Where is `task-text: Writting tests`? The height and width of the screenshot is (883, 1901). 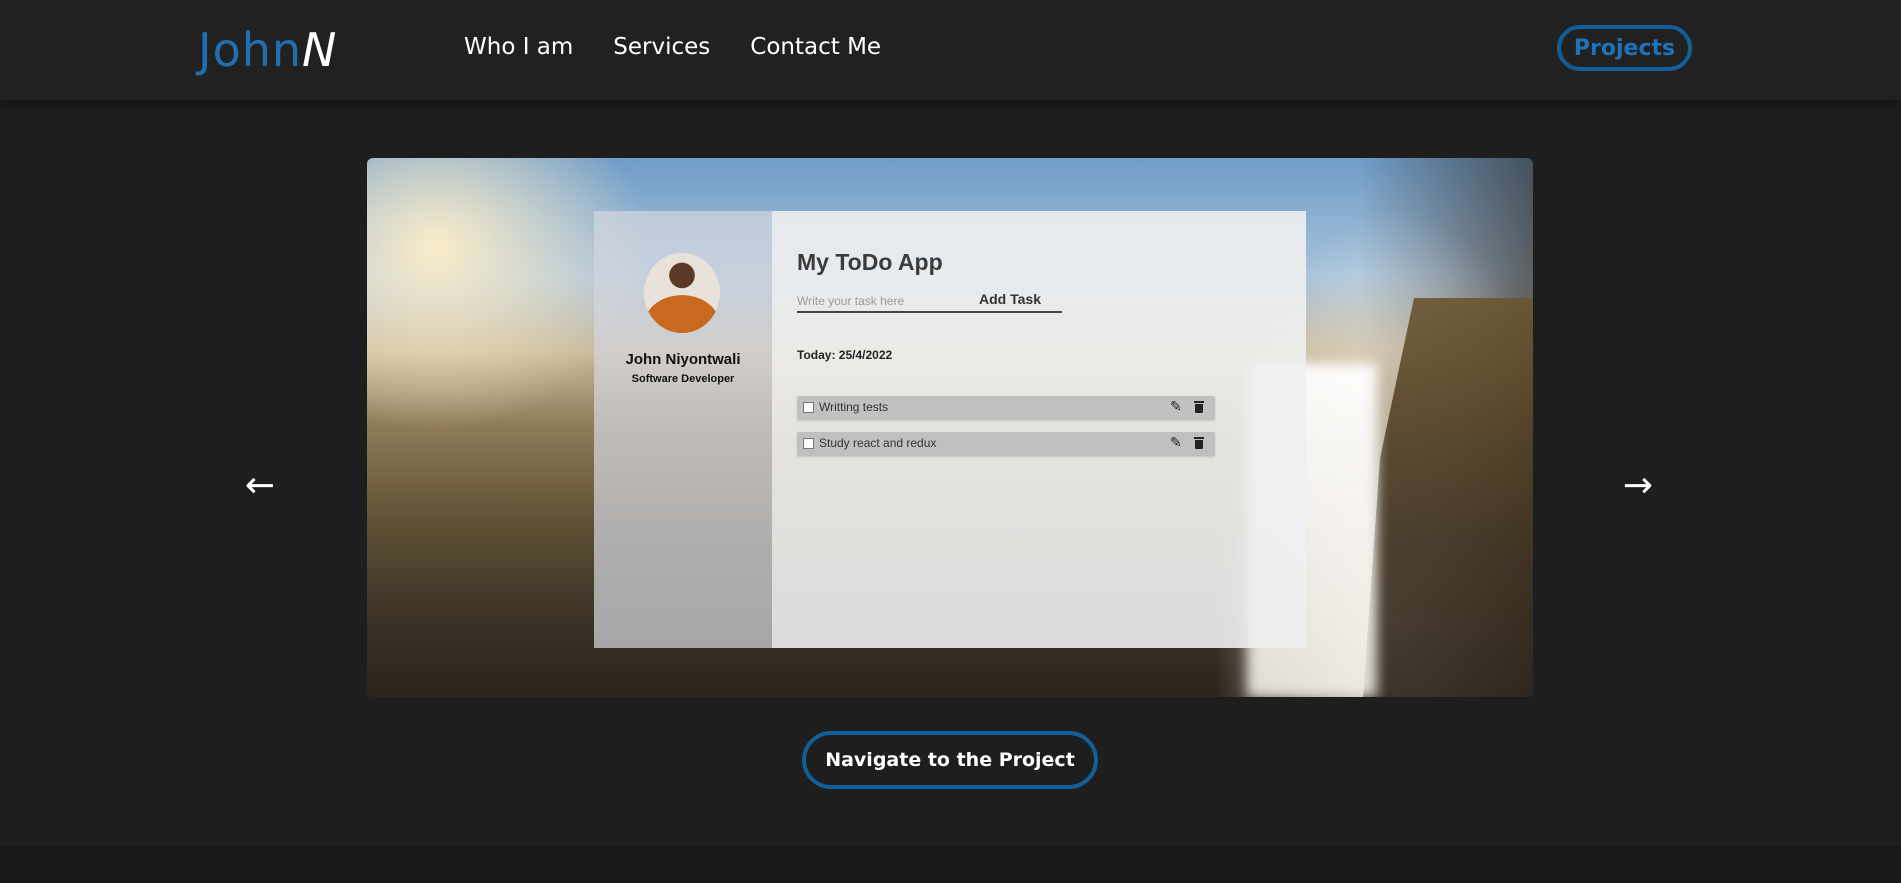 task-text: Writting tests is located at coordinates (854, 407).